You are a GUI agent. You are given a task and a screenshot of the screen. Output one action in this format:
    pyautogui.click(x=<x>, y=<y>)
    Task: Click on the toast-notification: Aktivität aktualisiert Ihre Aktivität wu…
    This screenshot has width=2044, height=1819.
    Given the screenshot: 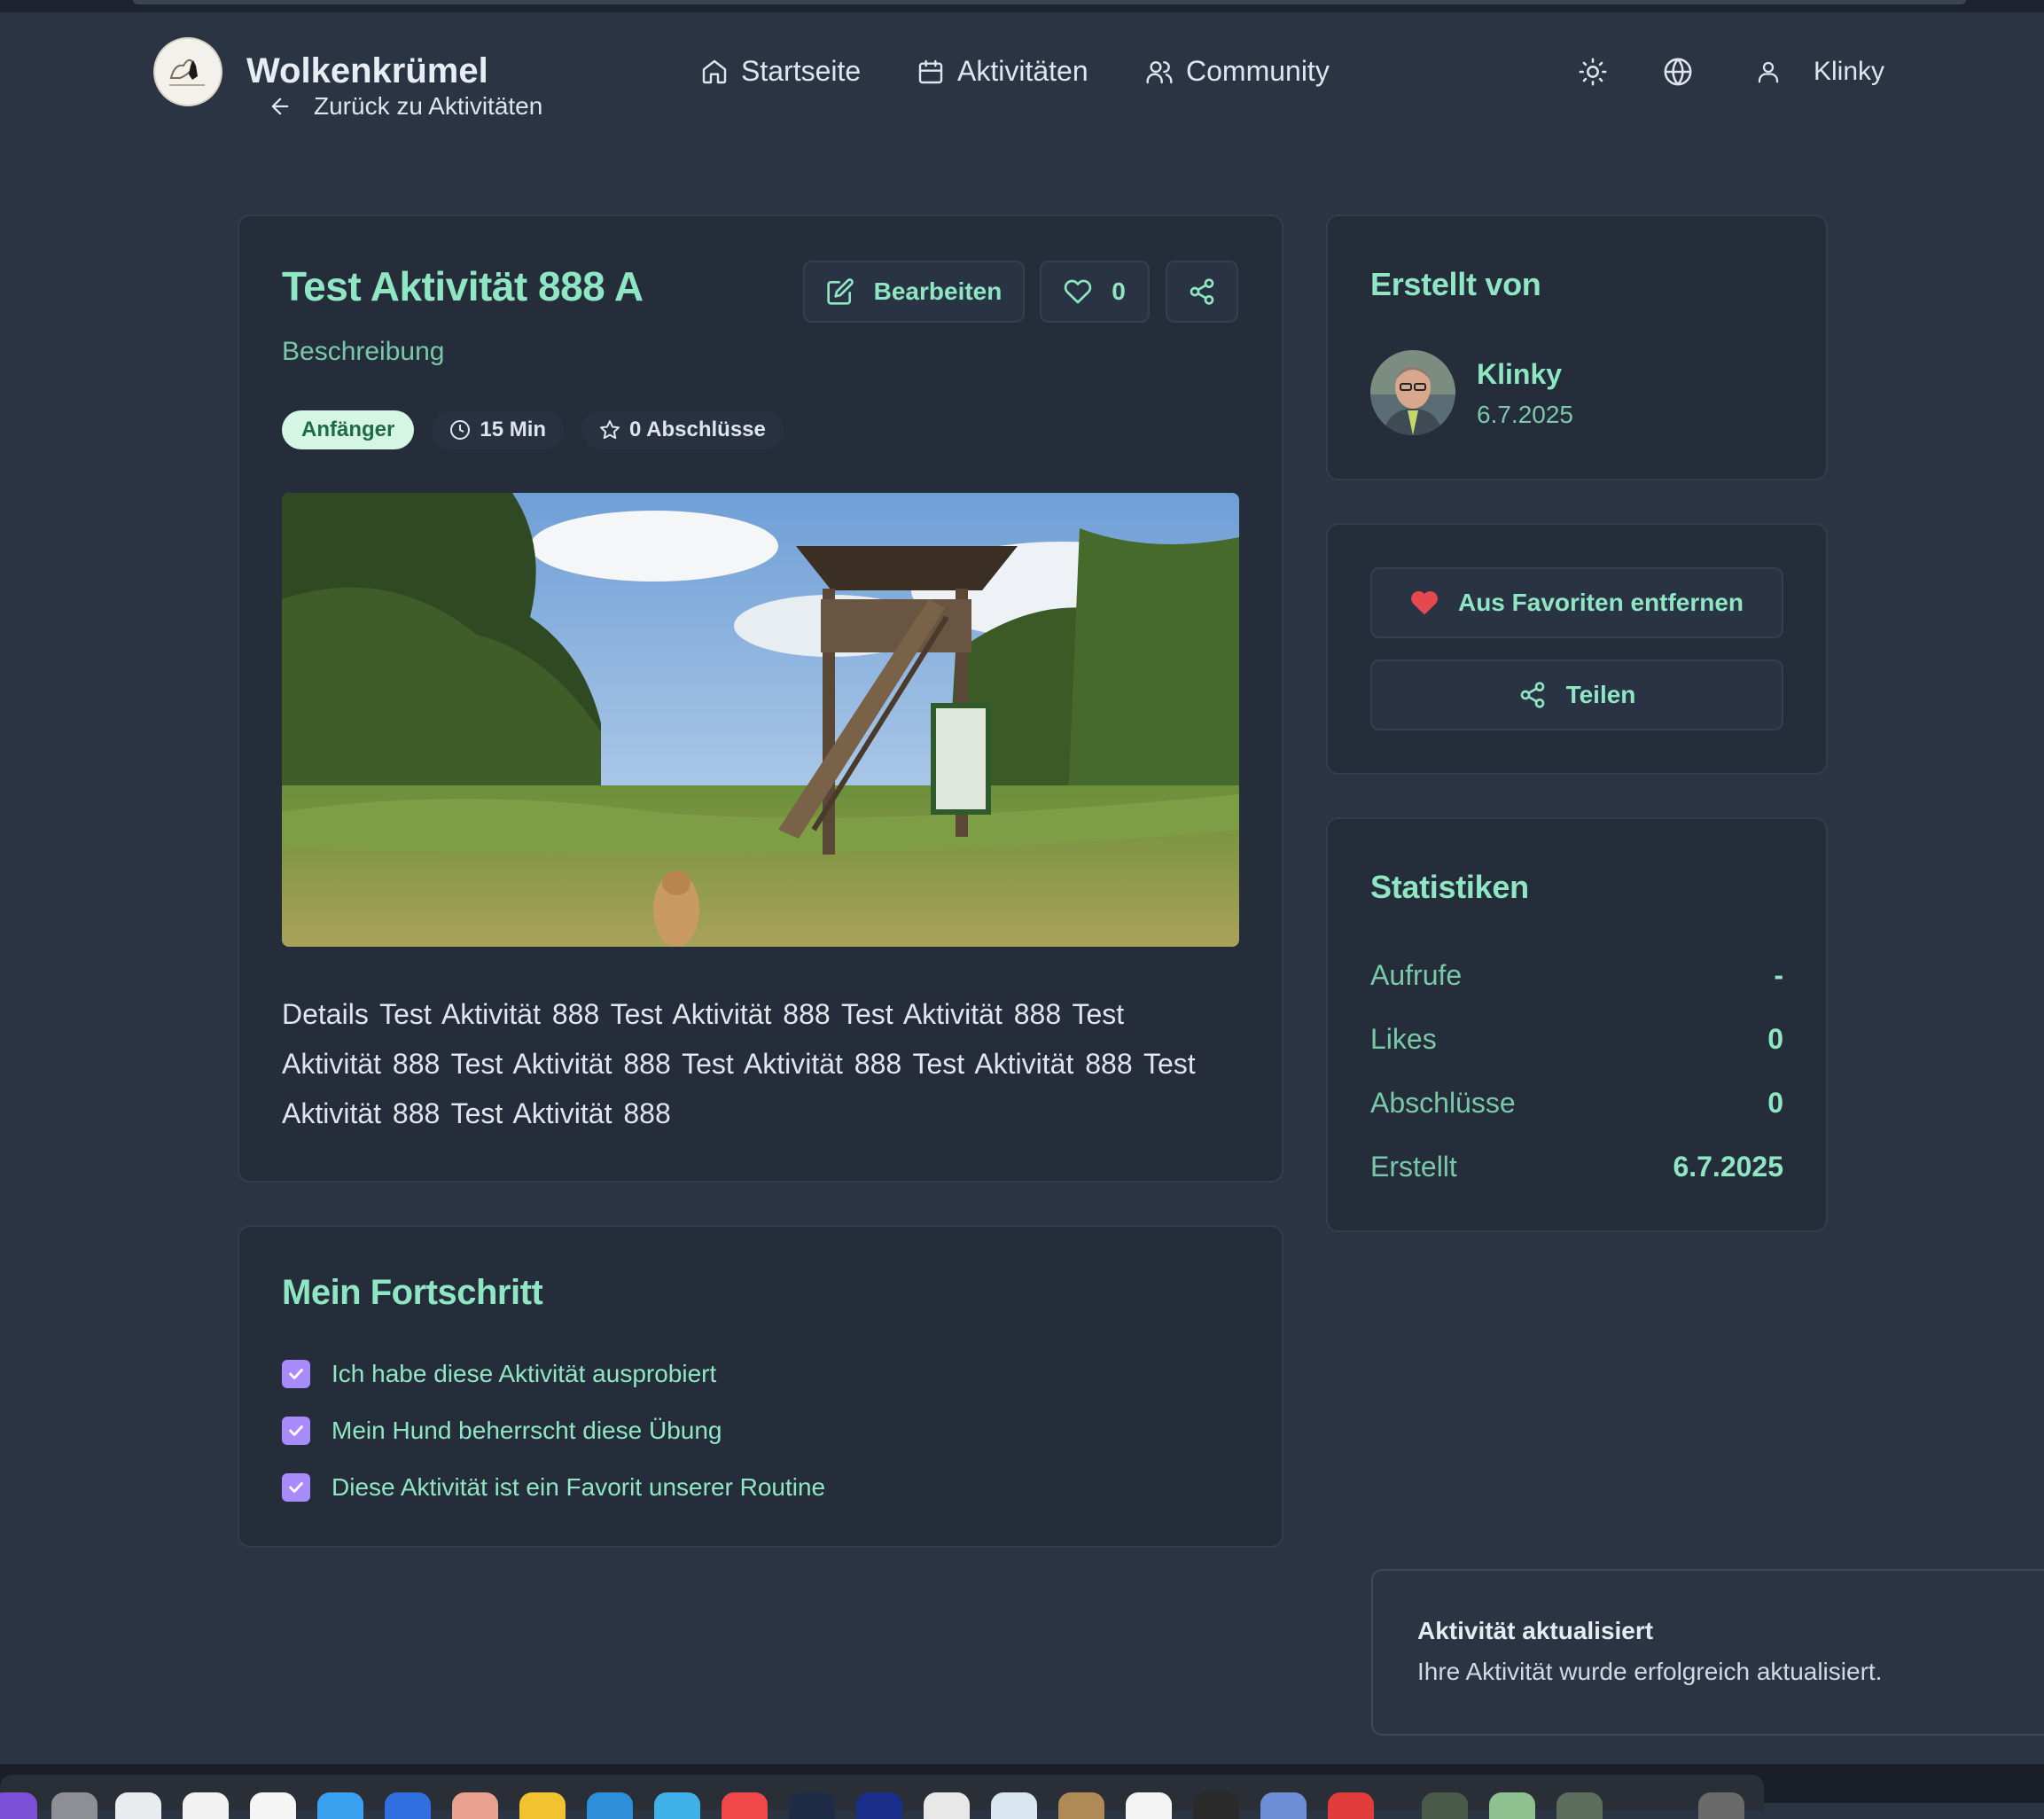 What is the action you would take?
    pyautogui.click(x=1707, y=1652)
    